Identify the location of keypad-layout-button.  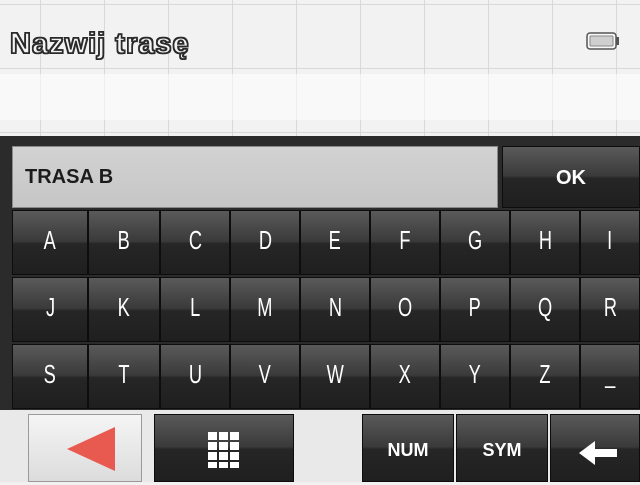
(224, 448).